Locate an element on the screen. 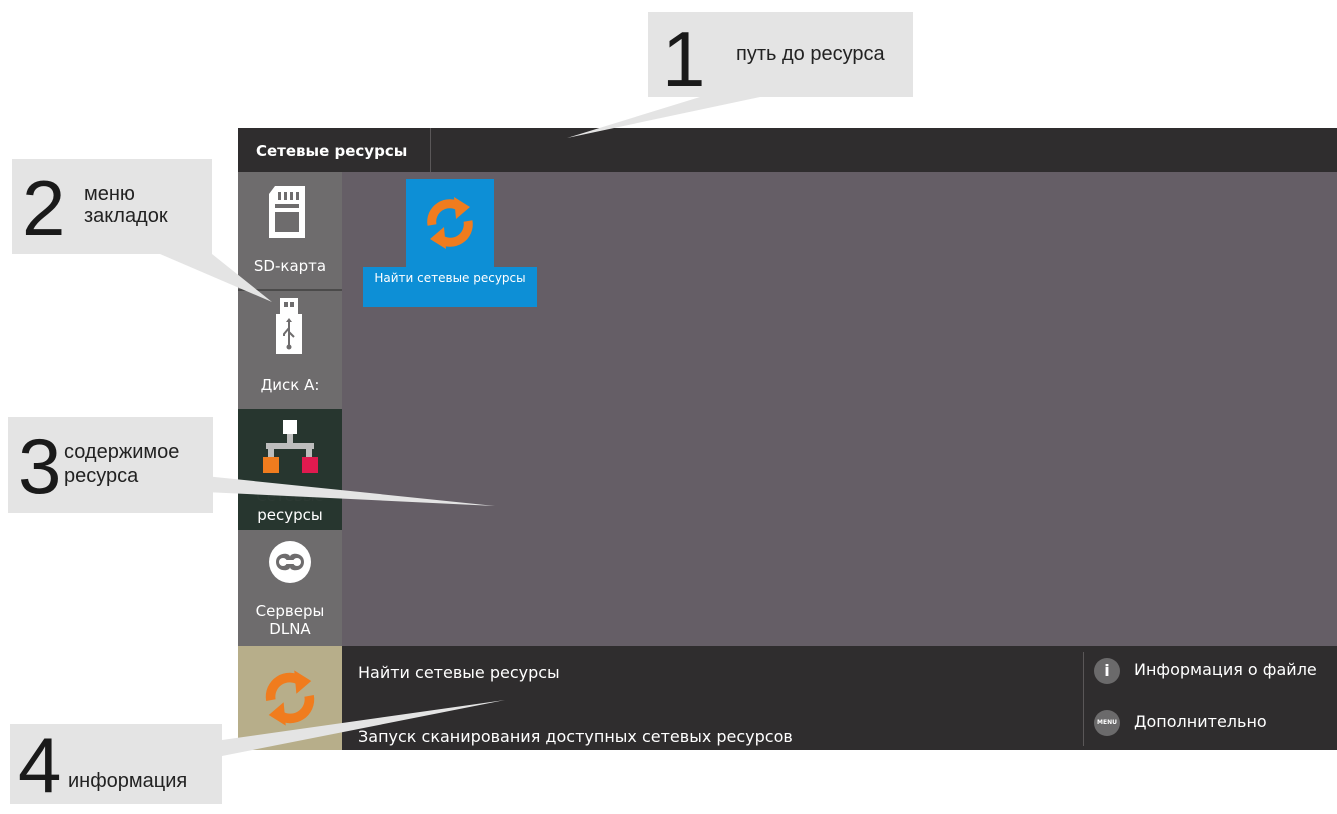 The image size is (1337, 814). tile-icon-box is located at coordinates (450, 223).